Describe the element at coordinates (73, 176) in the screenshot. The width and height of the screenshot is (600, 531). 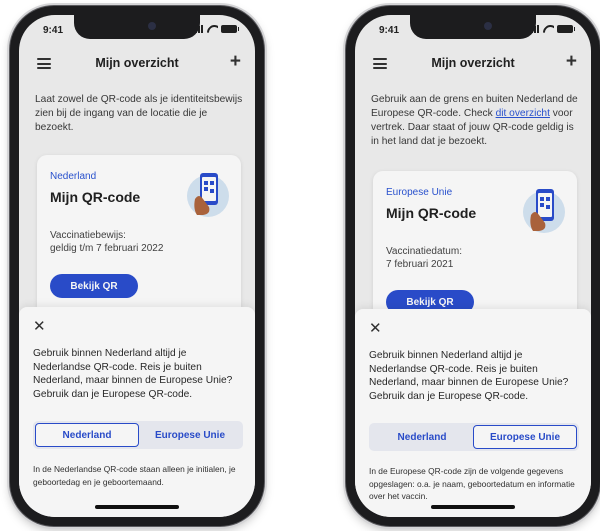
I see `card-region: Nederland` at that location.